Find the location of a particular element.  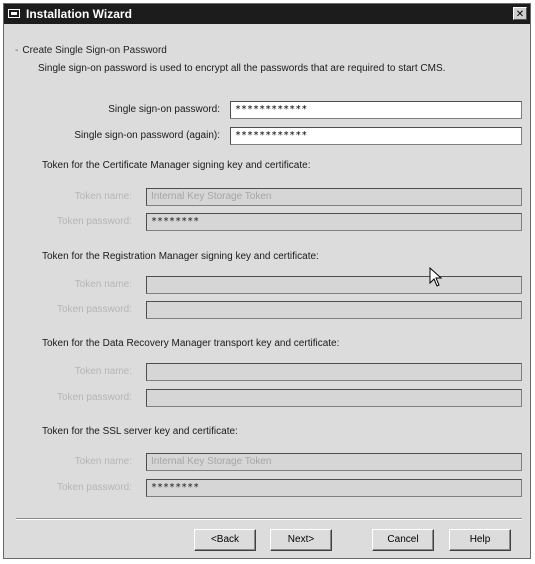

button-separator is located at coordinates (269, 519).